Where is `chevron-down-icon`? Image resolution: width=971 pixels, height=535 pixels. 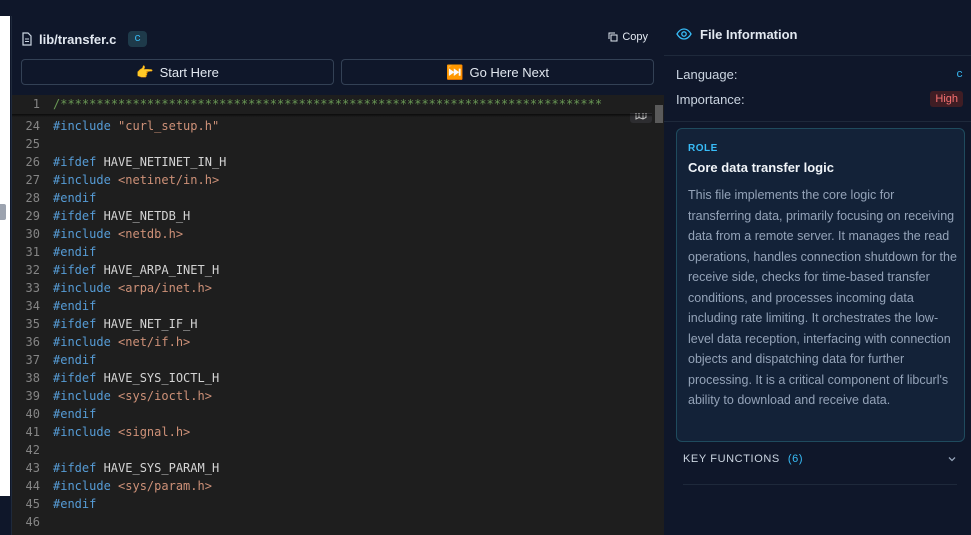 chevron-down-icon is located at coordinates (952, 459).